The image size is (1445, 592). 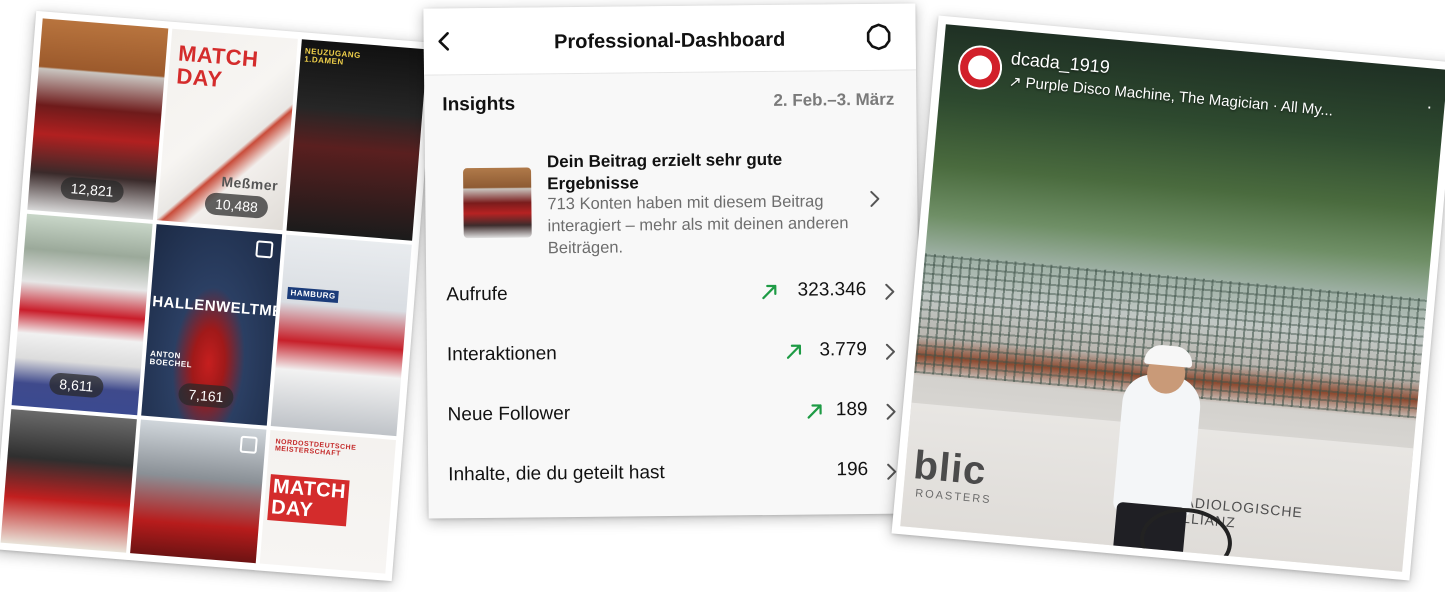 I want to click on page-title: Professional-Dashboard, so click(x=669, y=41).